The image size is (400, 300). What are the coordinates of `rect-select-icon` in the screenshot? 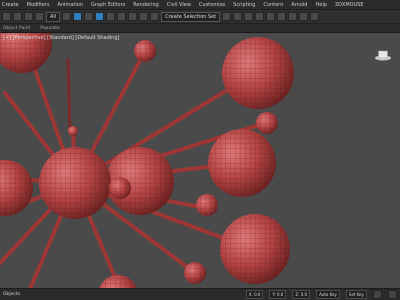 It's located at (89, 16).